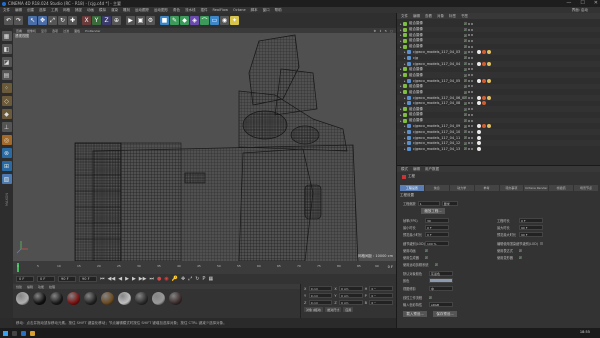  What do you see at coordinates (6, 127) in the screenshot?
I see `enable-axis-icon: ⊥` at bounding box center [6, 127].